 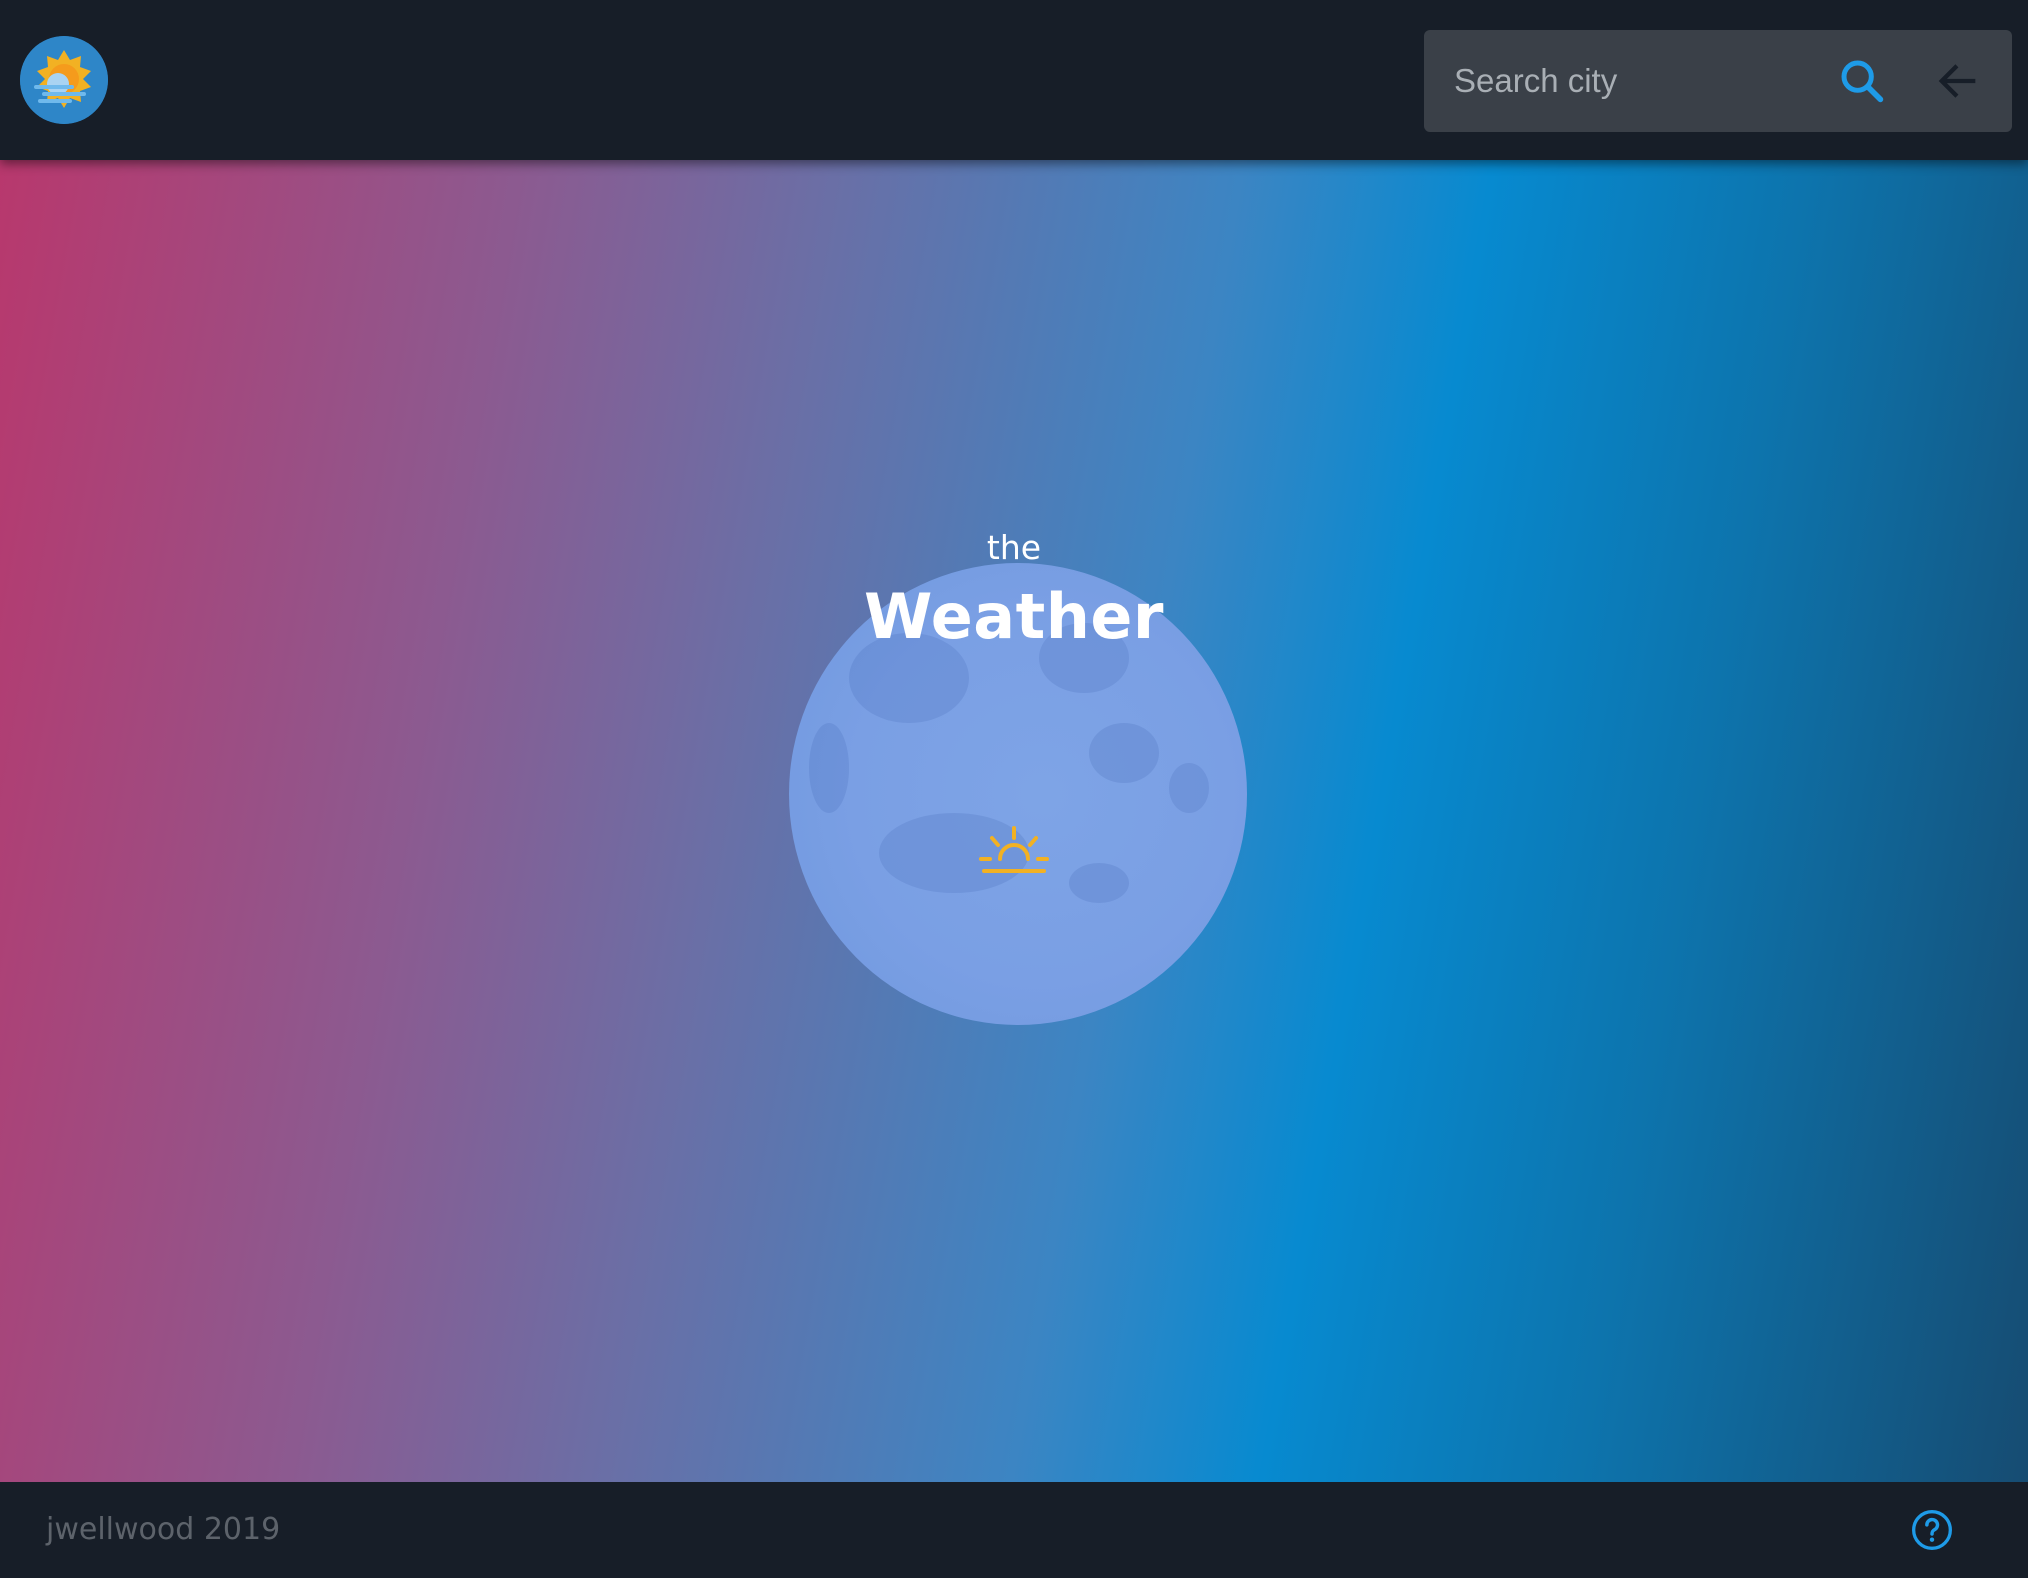 What do you see at coordinates (1629, 81) in the screenshot?
I see `search-input` at bounding box center [1629, 81].